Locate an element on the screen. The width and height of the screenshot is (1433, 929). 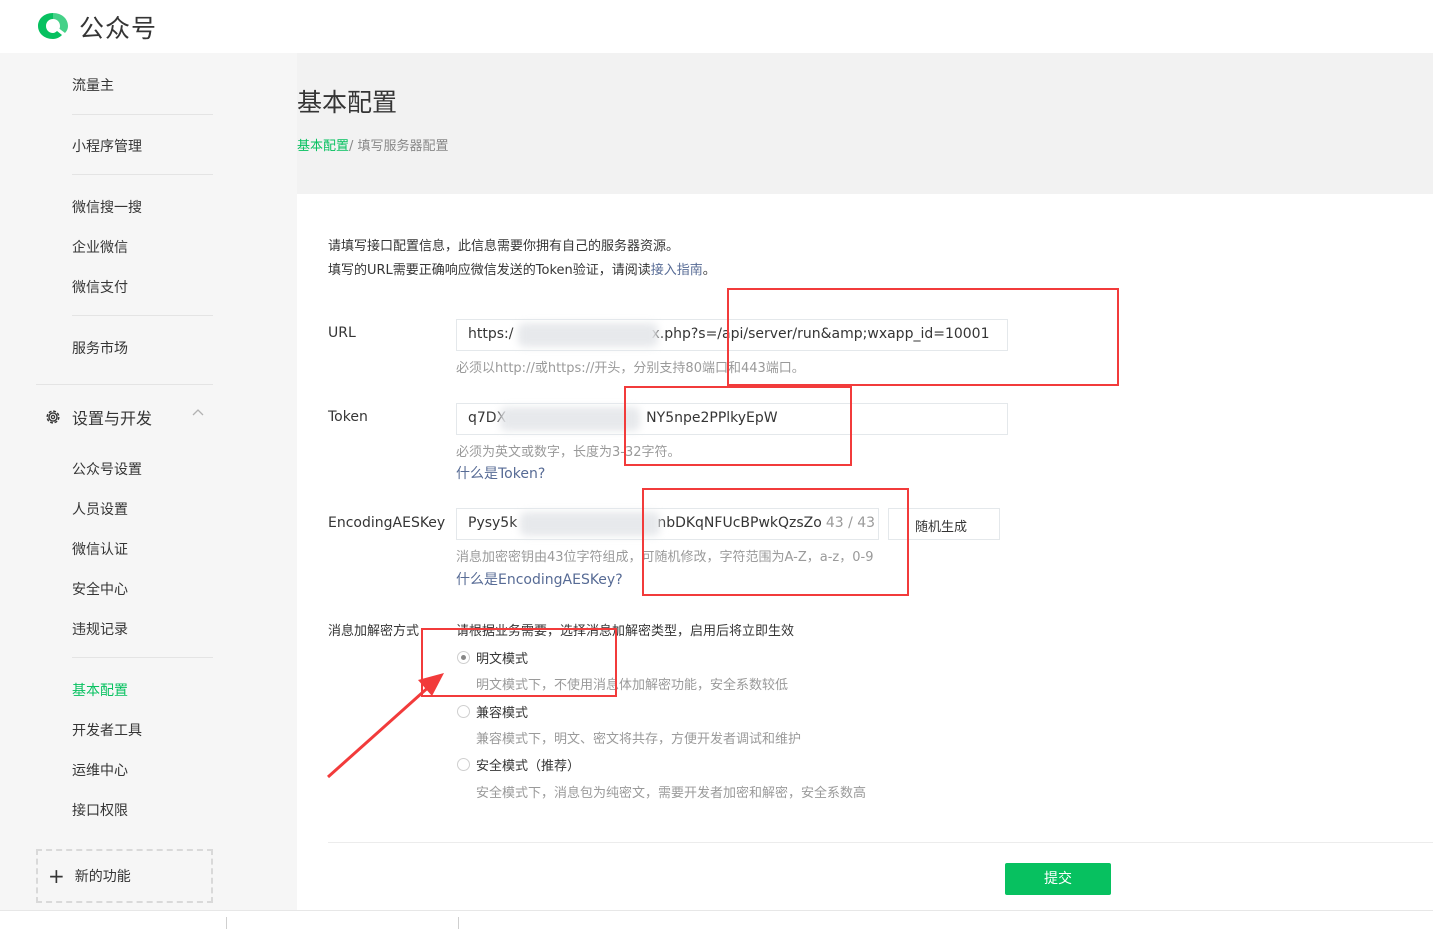
plus-icon: + is located at coordinates (56, 876).